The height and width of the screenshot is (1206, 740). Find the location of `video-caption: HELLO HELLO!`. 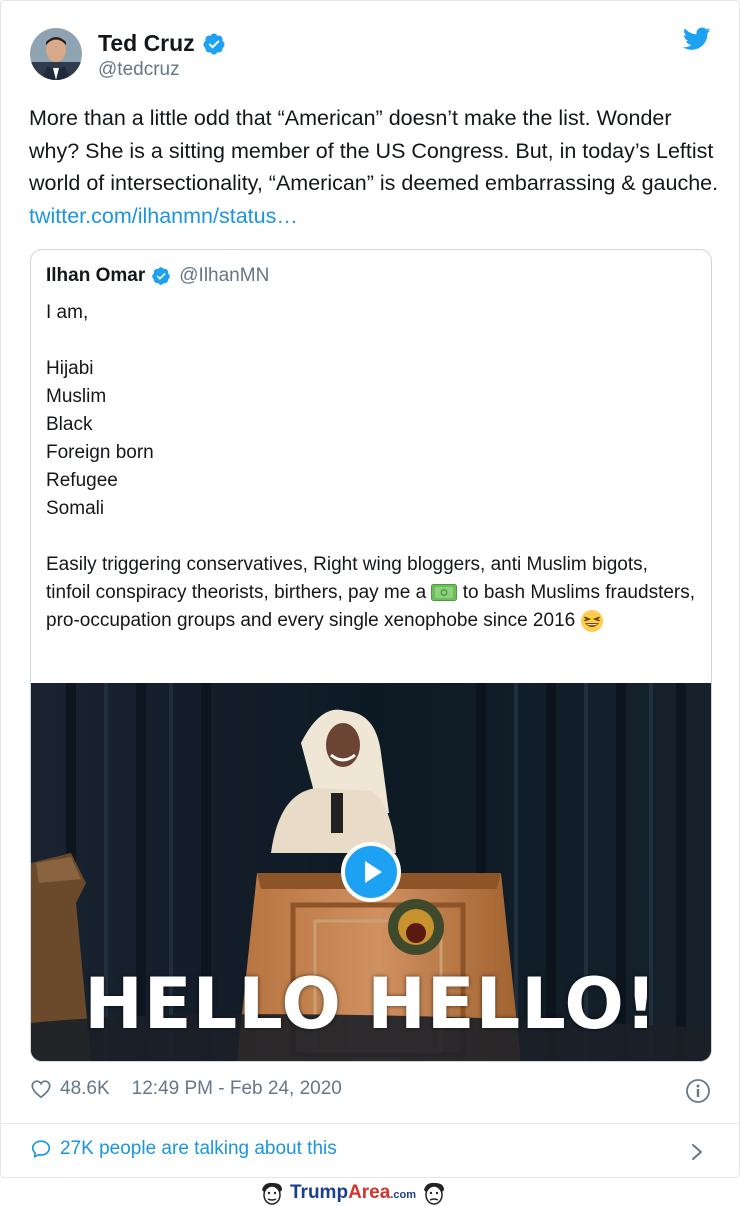

video-caption: HELLO HELLO! is located at coordinates (371, 1004).